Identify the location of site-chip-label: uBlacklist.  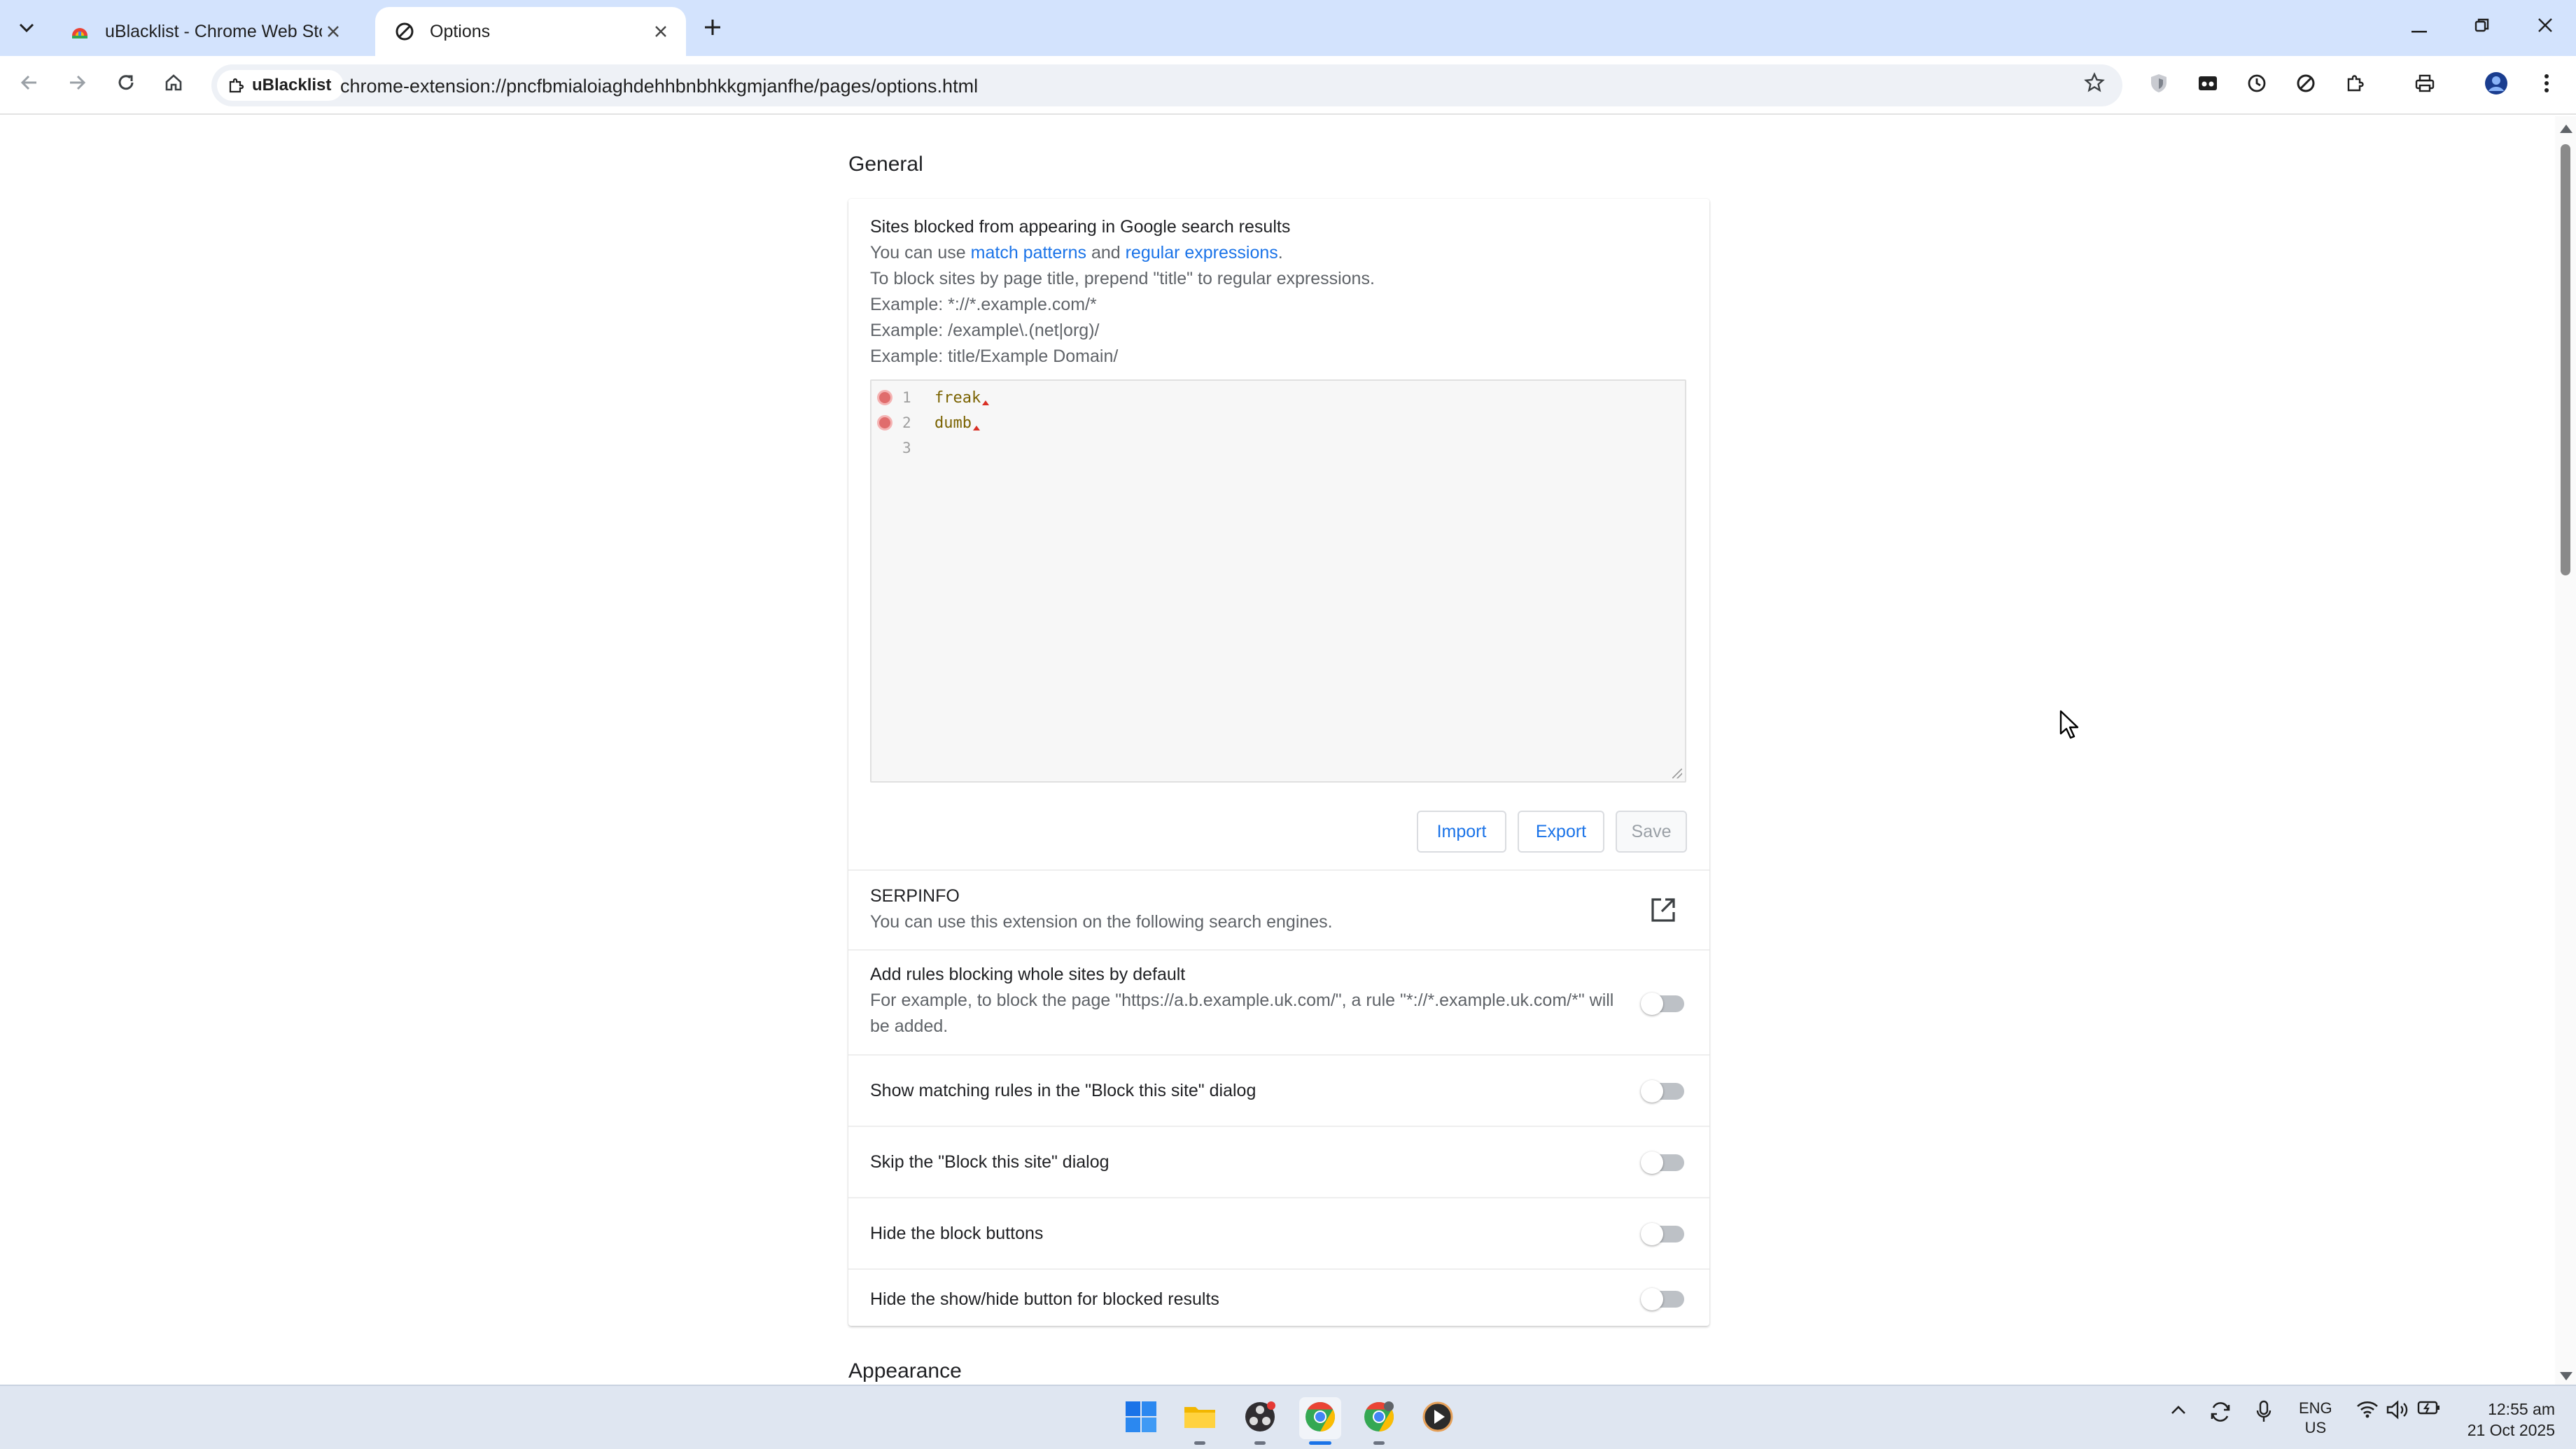
(292, 85).